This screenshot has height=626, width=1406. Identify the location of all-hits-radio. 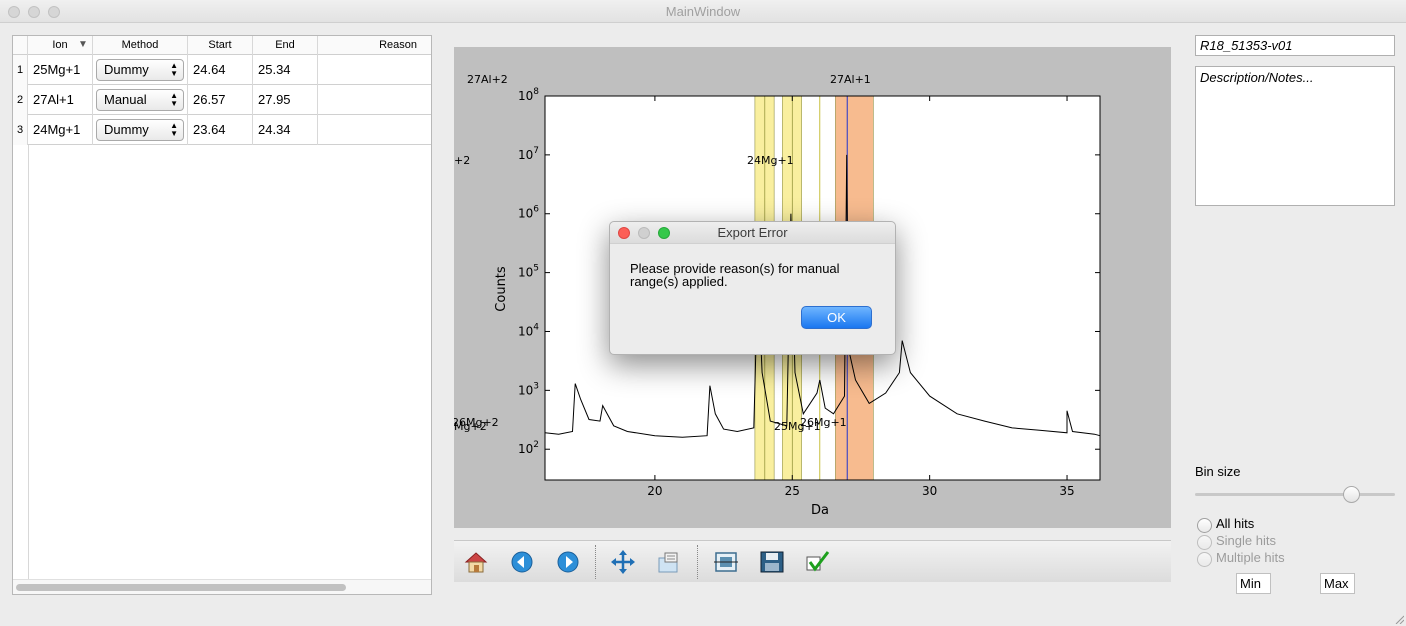
(1204, 525).